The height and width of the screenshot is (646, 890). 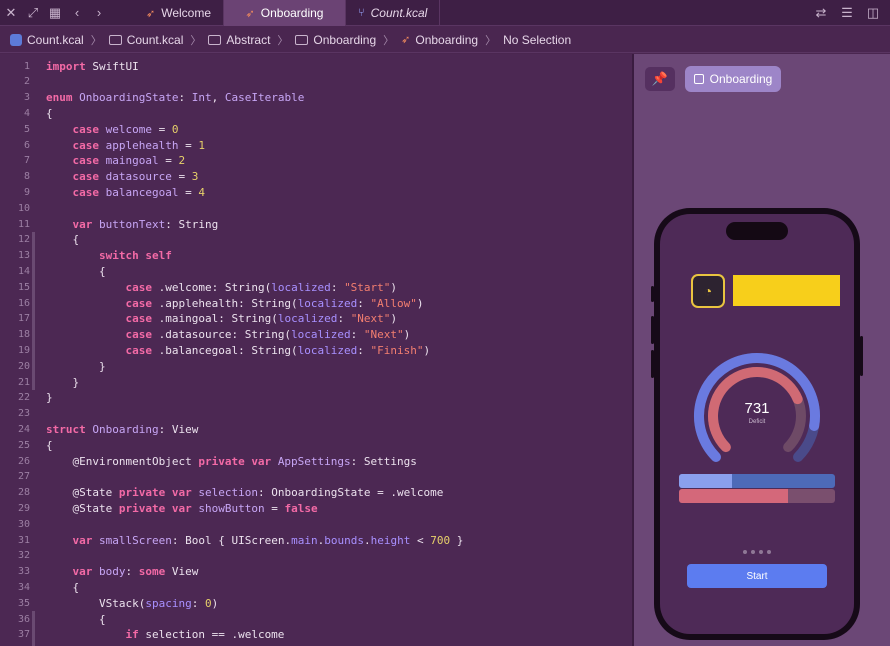 What do you see at coordinates (757, 481) in the screenshot?
I see `progress-bar-blue` at bounding box center [757, 481].